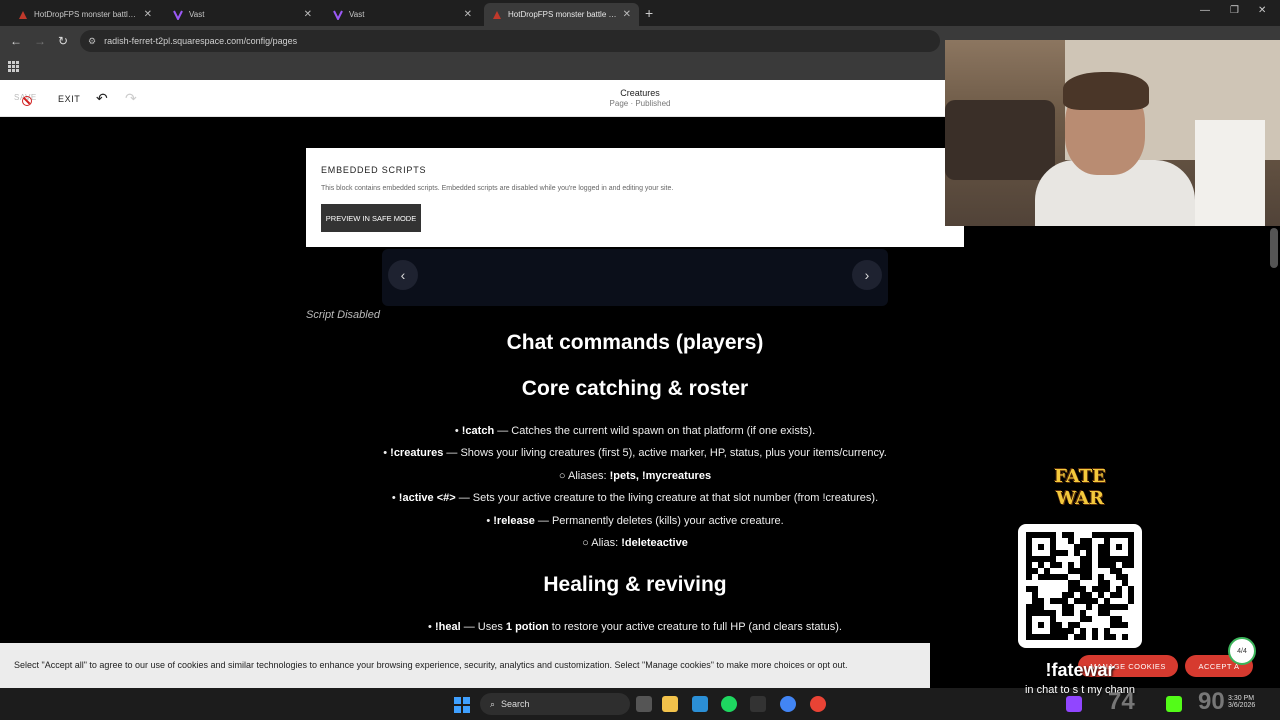  Describe the element at coordinates (1080, 487) in the screenshot. I see `logo-text: FATE WAR` at that location.